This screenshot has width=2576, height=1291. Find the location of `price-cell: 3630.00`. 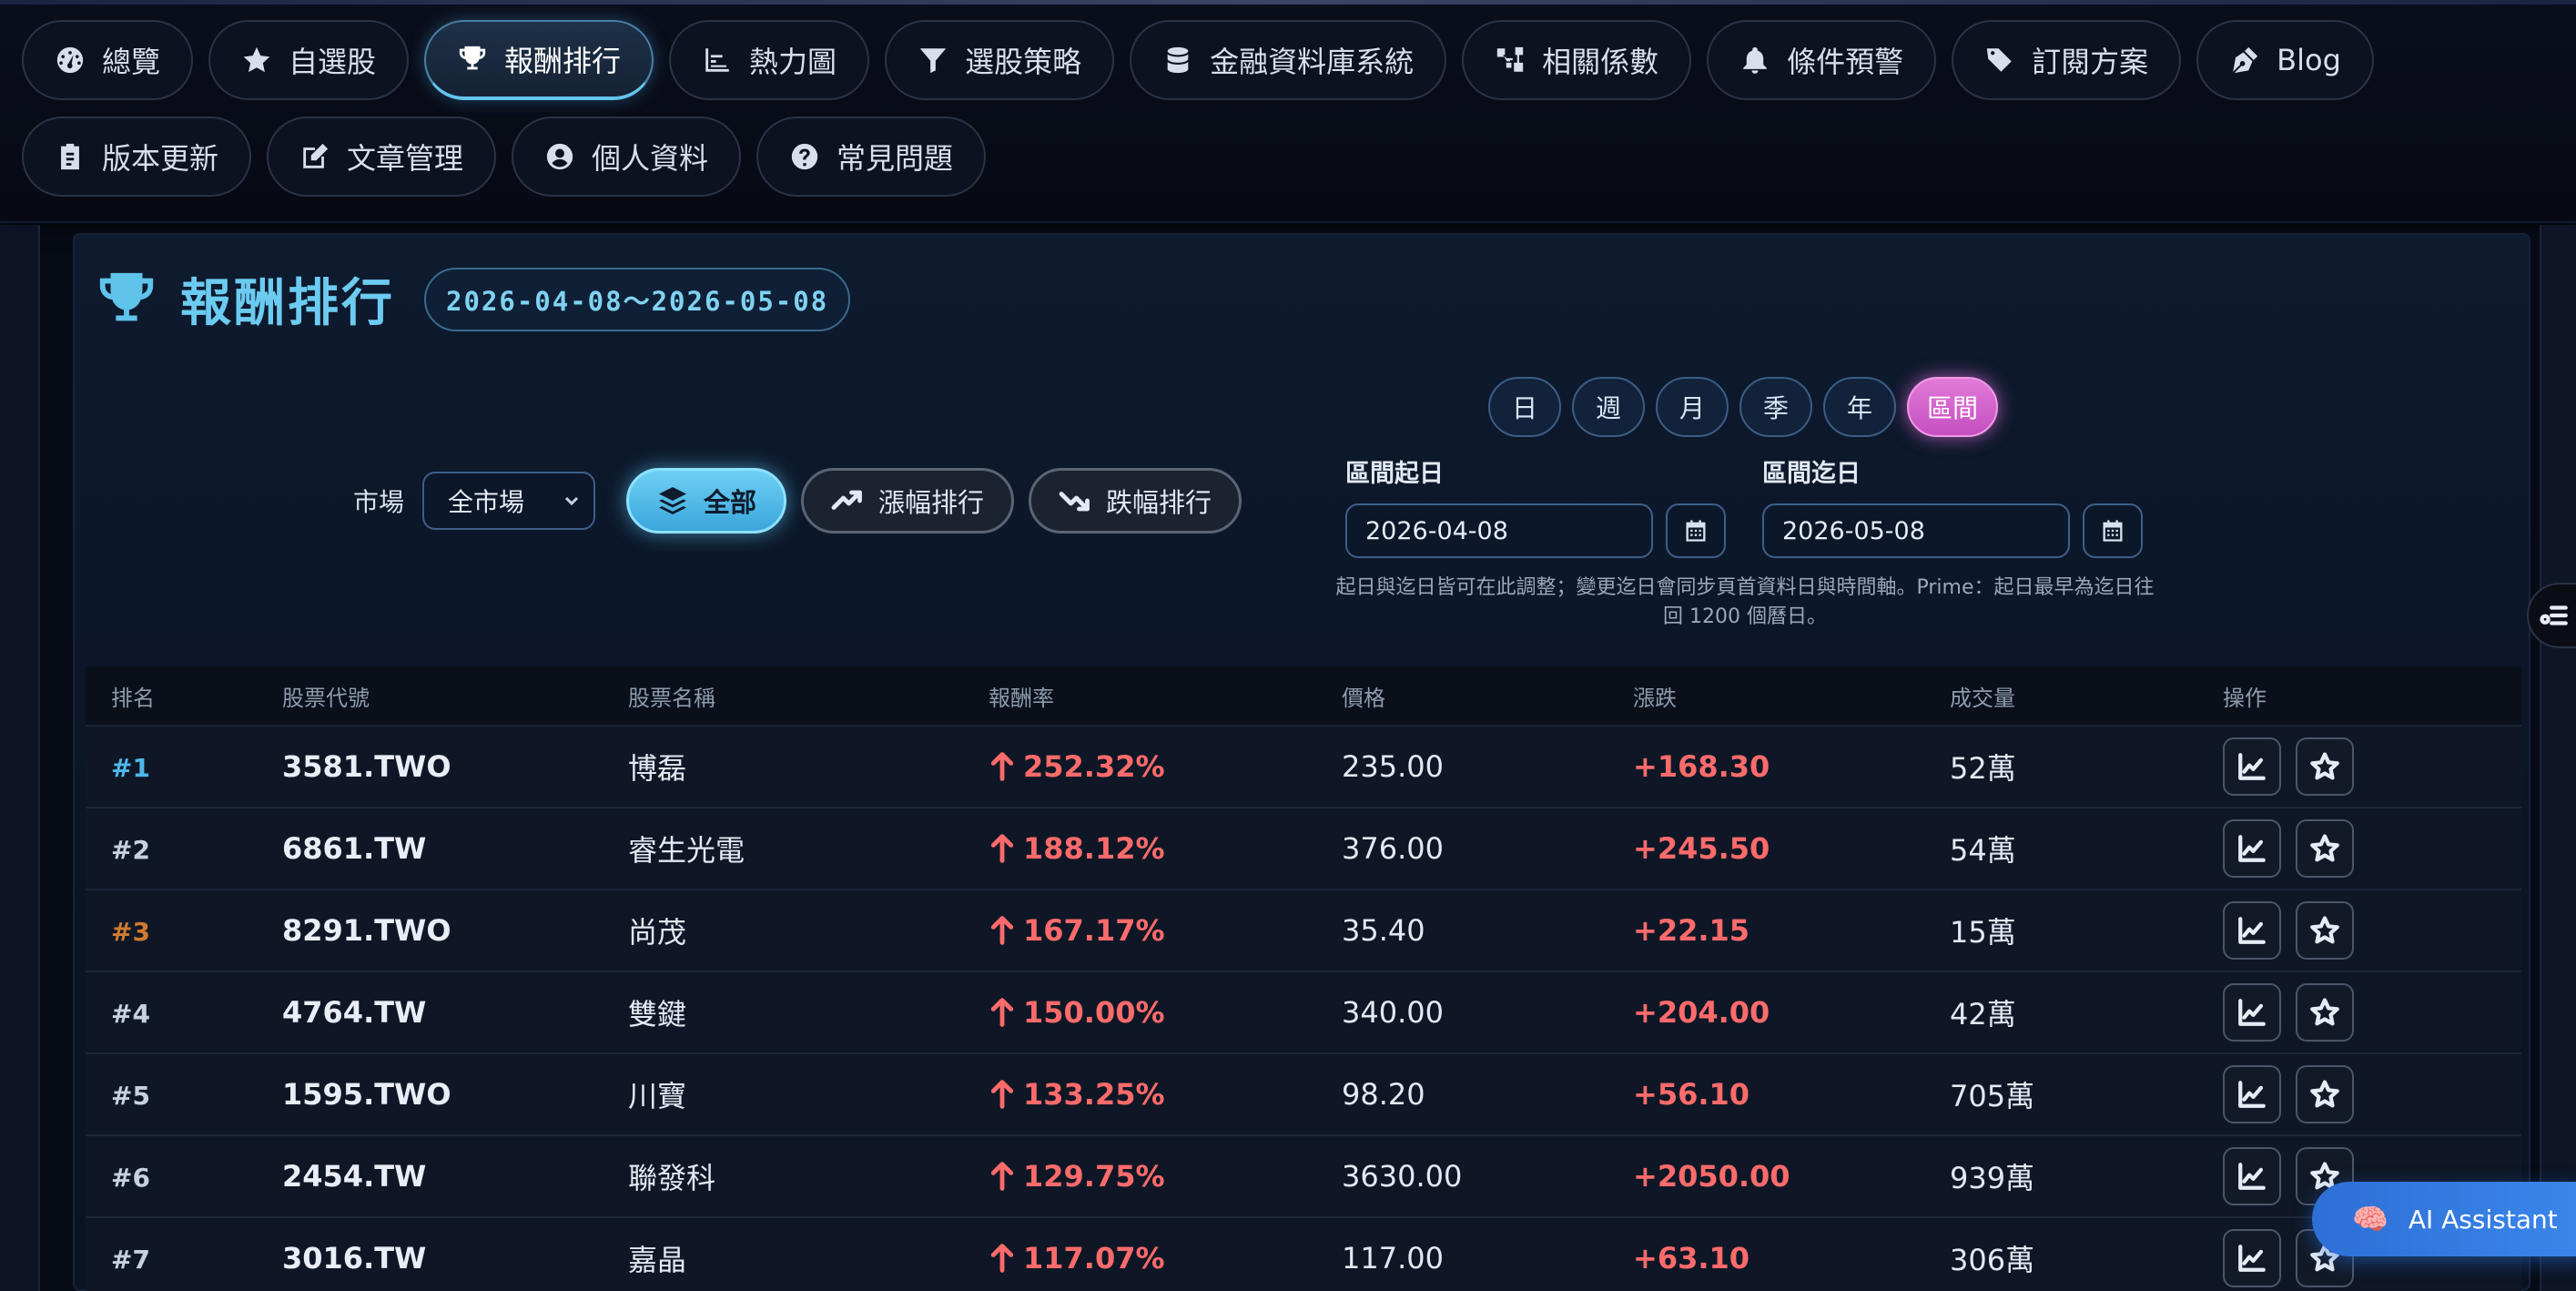

price-cell: 3630.00 is located at coordinates (1402, 1176).